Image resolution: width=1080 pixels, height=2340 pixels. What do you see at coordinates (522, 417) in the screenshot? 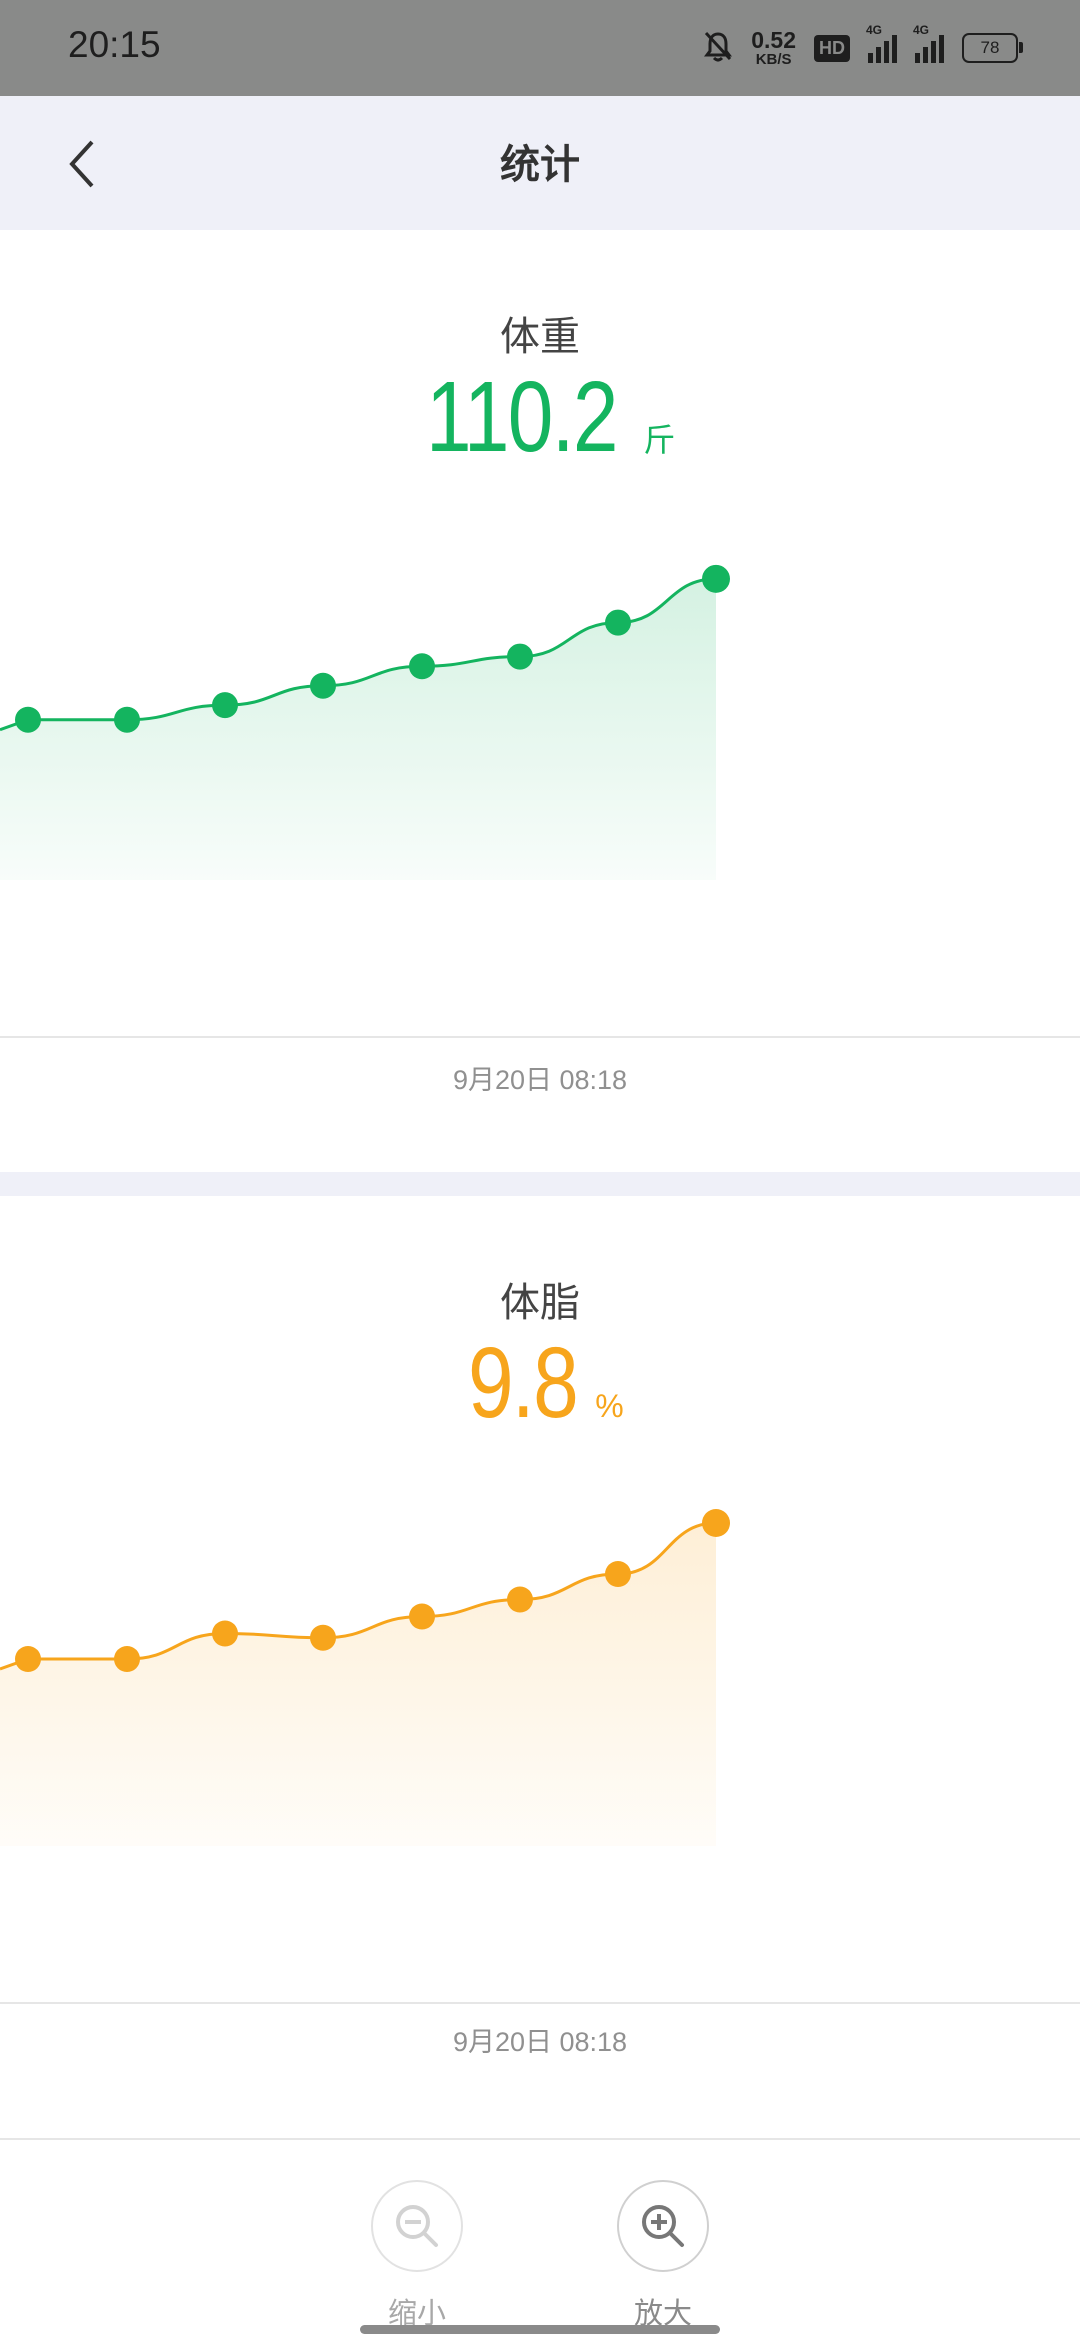
I see `weight-value: 110.2` at bounding box center [522, 417].